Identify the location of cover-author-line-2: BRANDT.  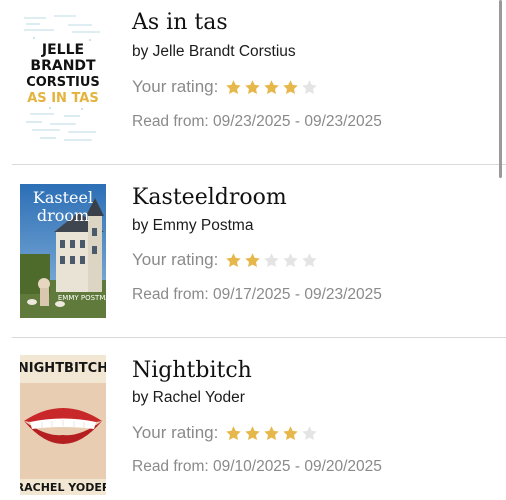
(63, 66).